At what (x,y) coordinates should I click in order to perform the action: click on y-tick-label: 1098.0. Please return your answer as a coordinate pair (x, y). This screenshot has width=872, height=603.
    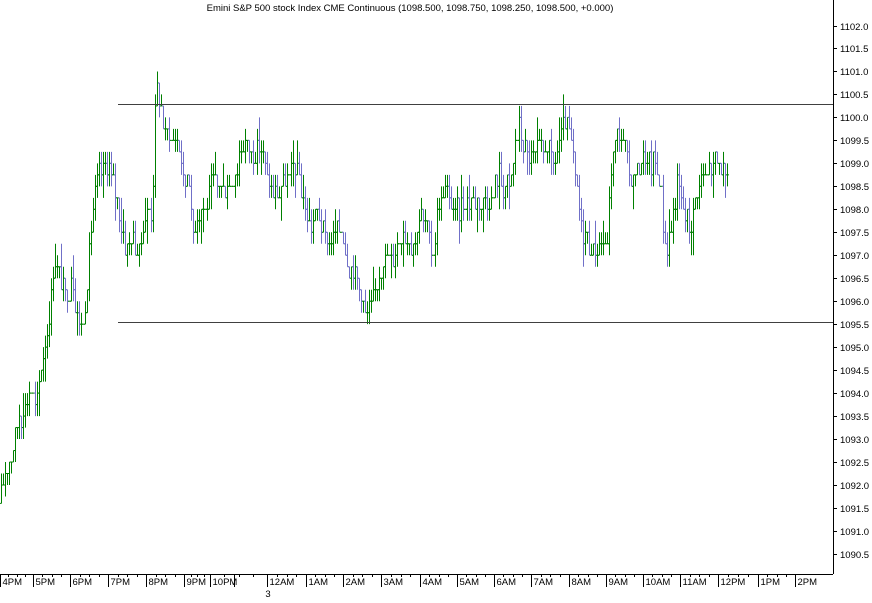
    Looking at the image, I should click on (854, 210).